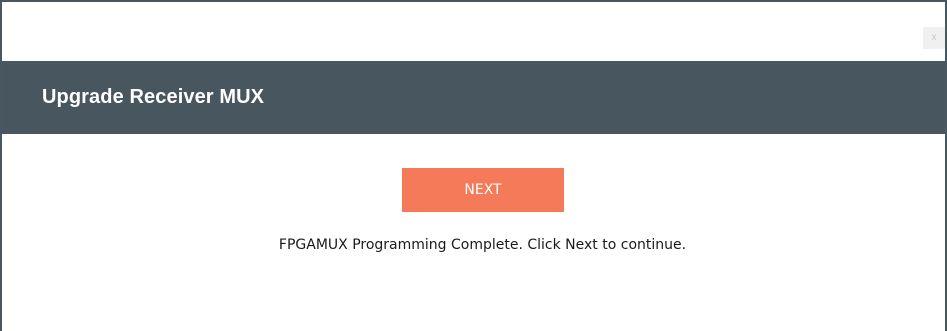 This screenshot has height=331, width=947. I want to click on close-button: x, so click(934, 38).